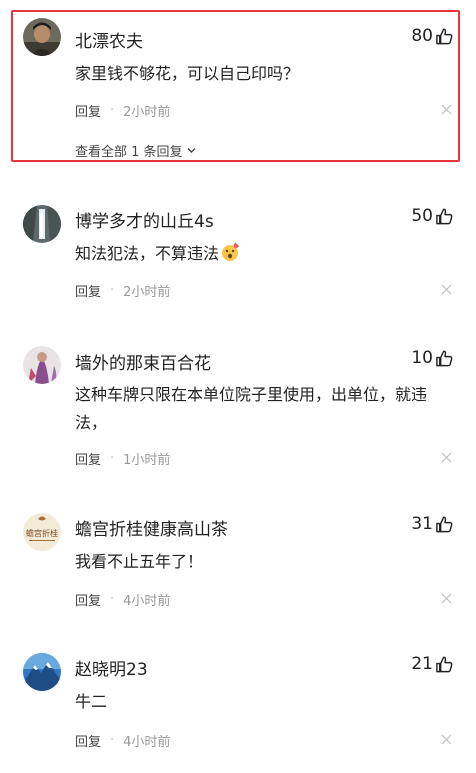 Image resolution: width=476 pixels, height=773 pixels. What do you see at coordinates (139, 561) in the screenshot?
I see `comment-text: 我看不止五年了！` at bounding box center [139, 561].